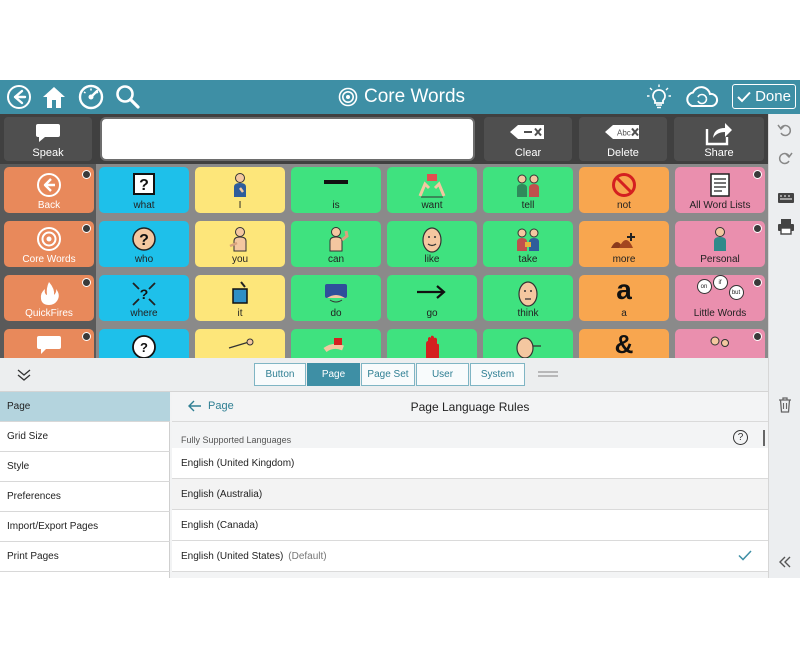 The width and height of the screenshot is (800, 655). What do you see at coordinates (719, 139) in the screenshot?
I see `share-button: Share` at bounding box center [719, 139].